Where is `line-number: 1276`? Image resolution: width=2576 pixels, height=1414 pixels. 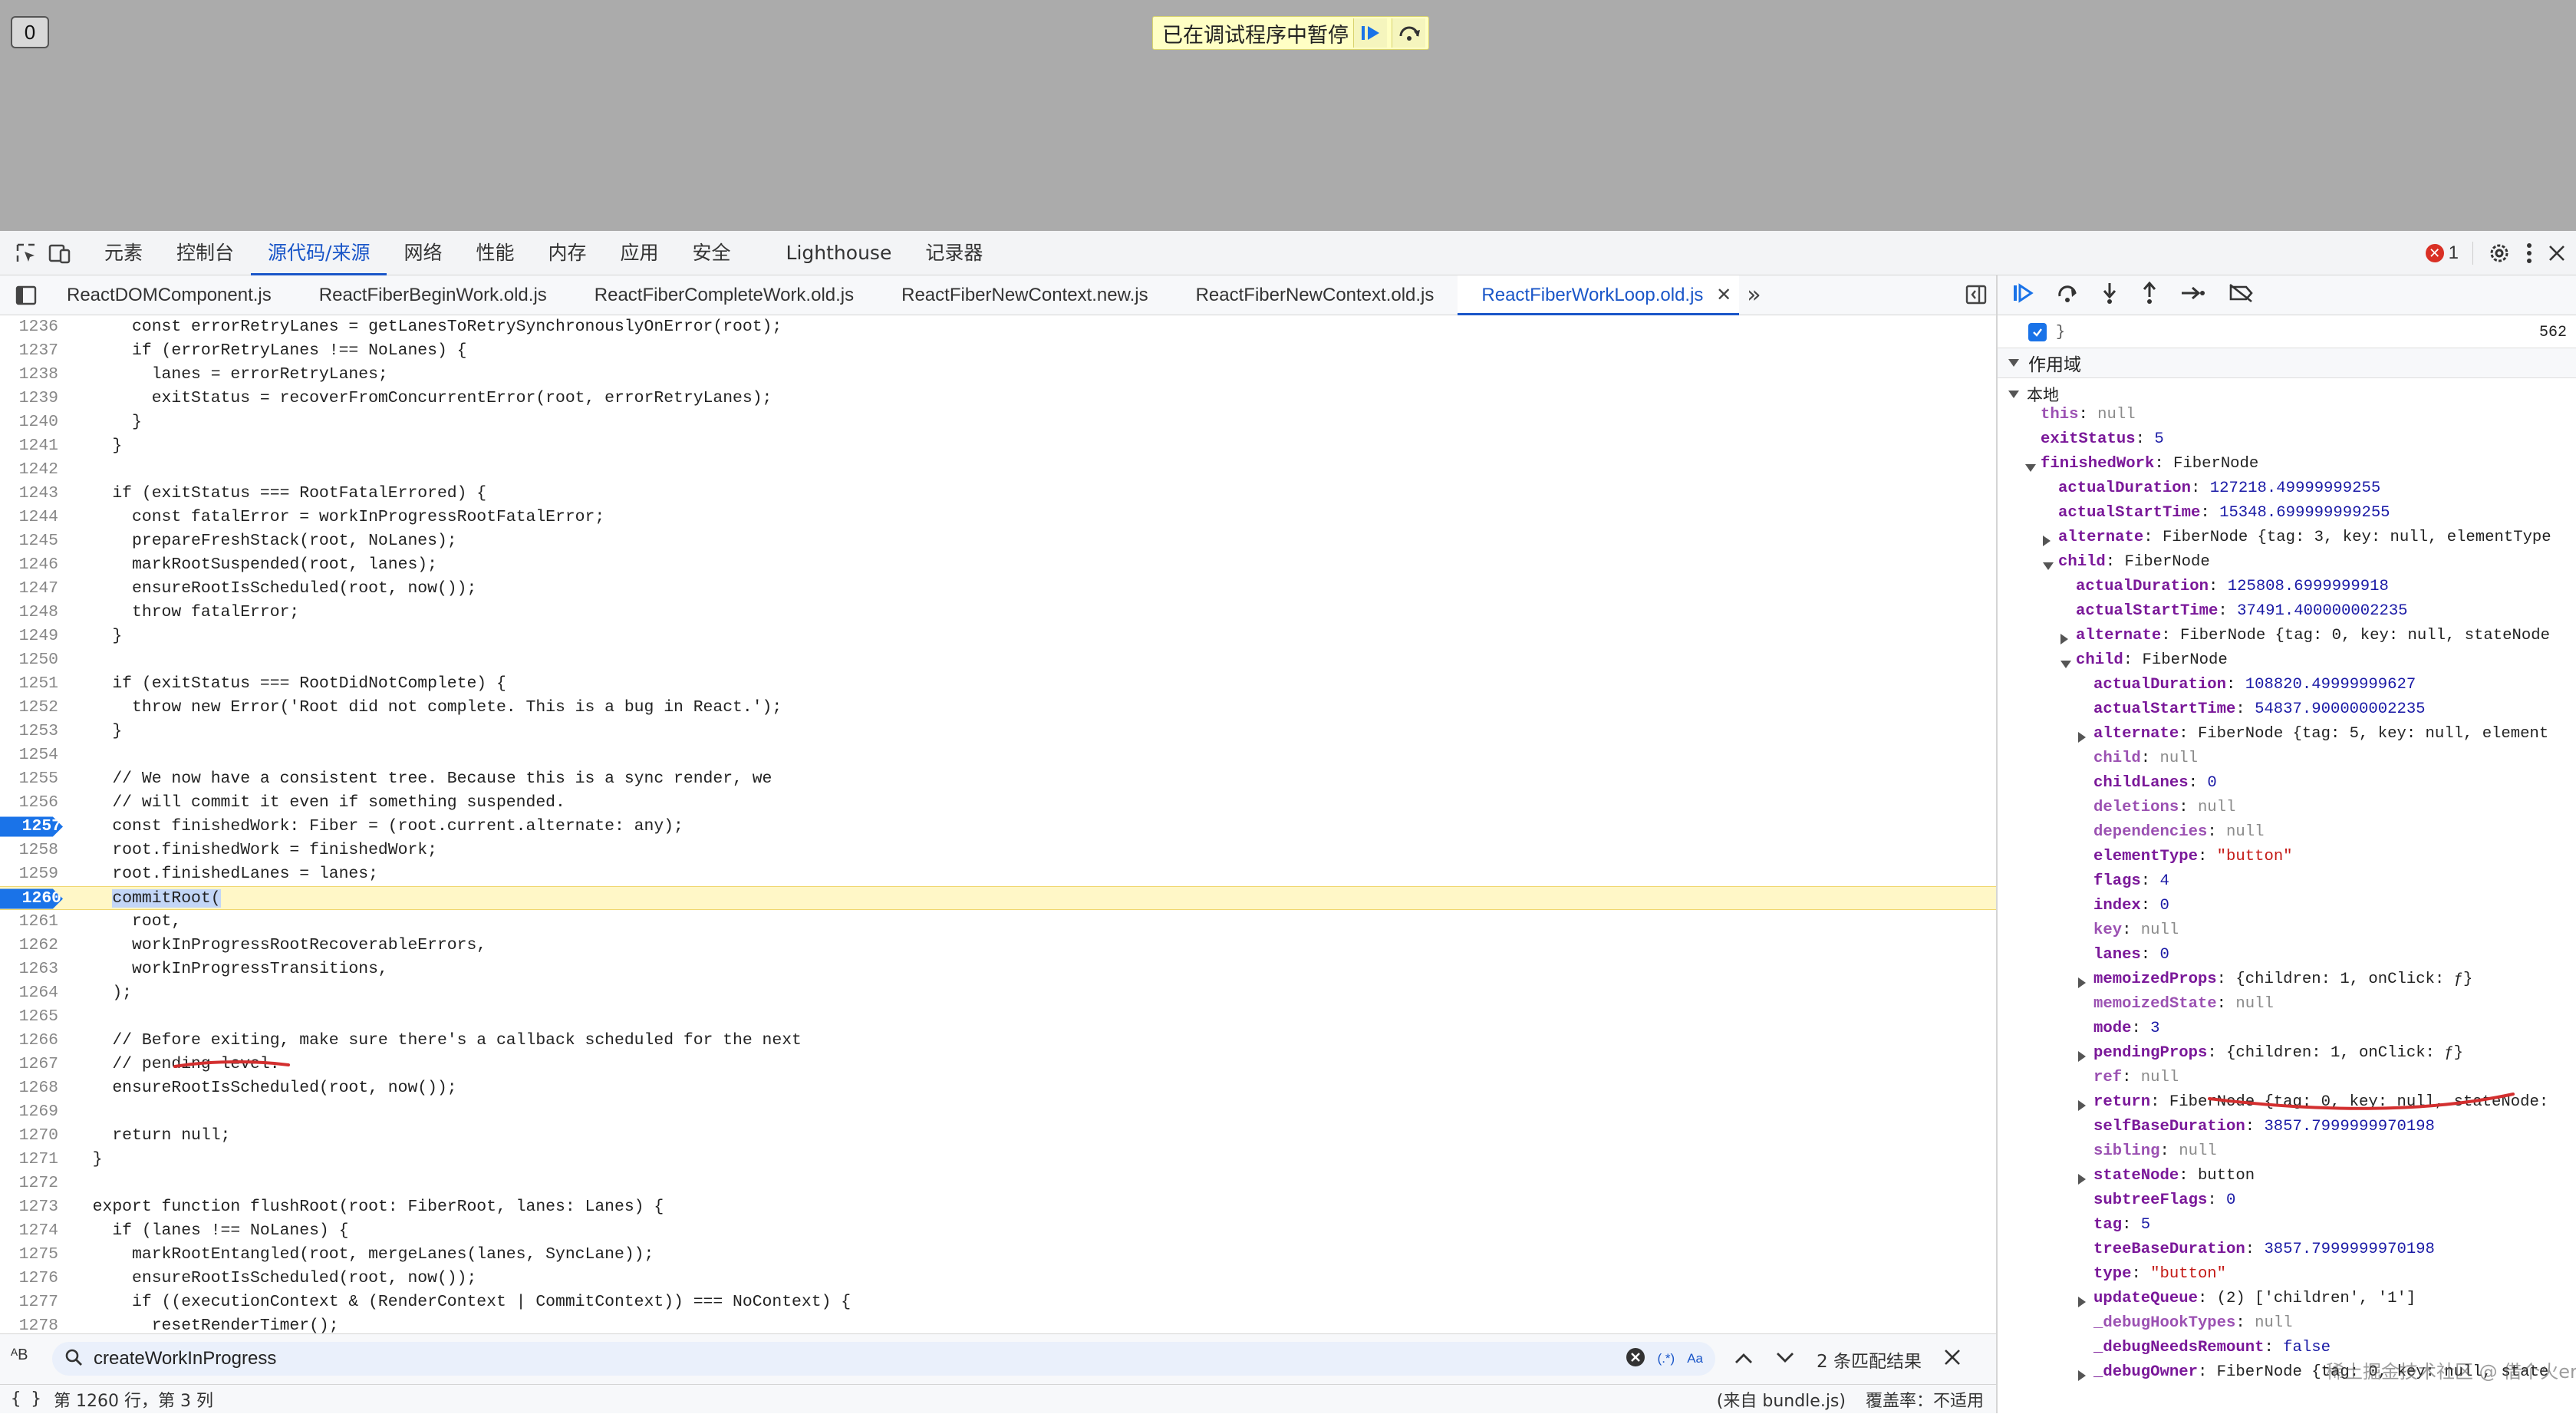 line-number: 1276 is located at coordinates (30, 1278).